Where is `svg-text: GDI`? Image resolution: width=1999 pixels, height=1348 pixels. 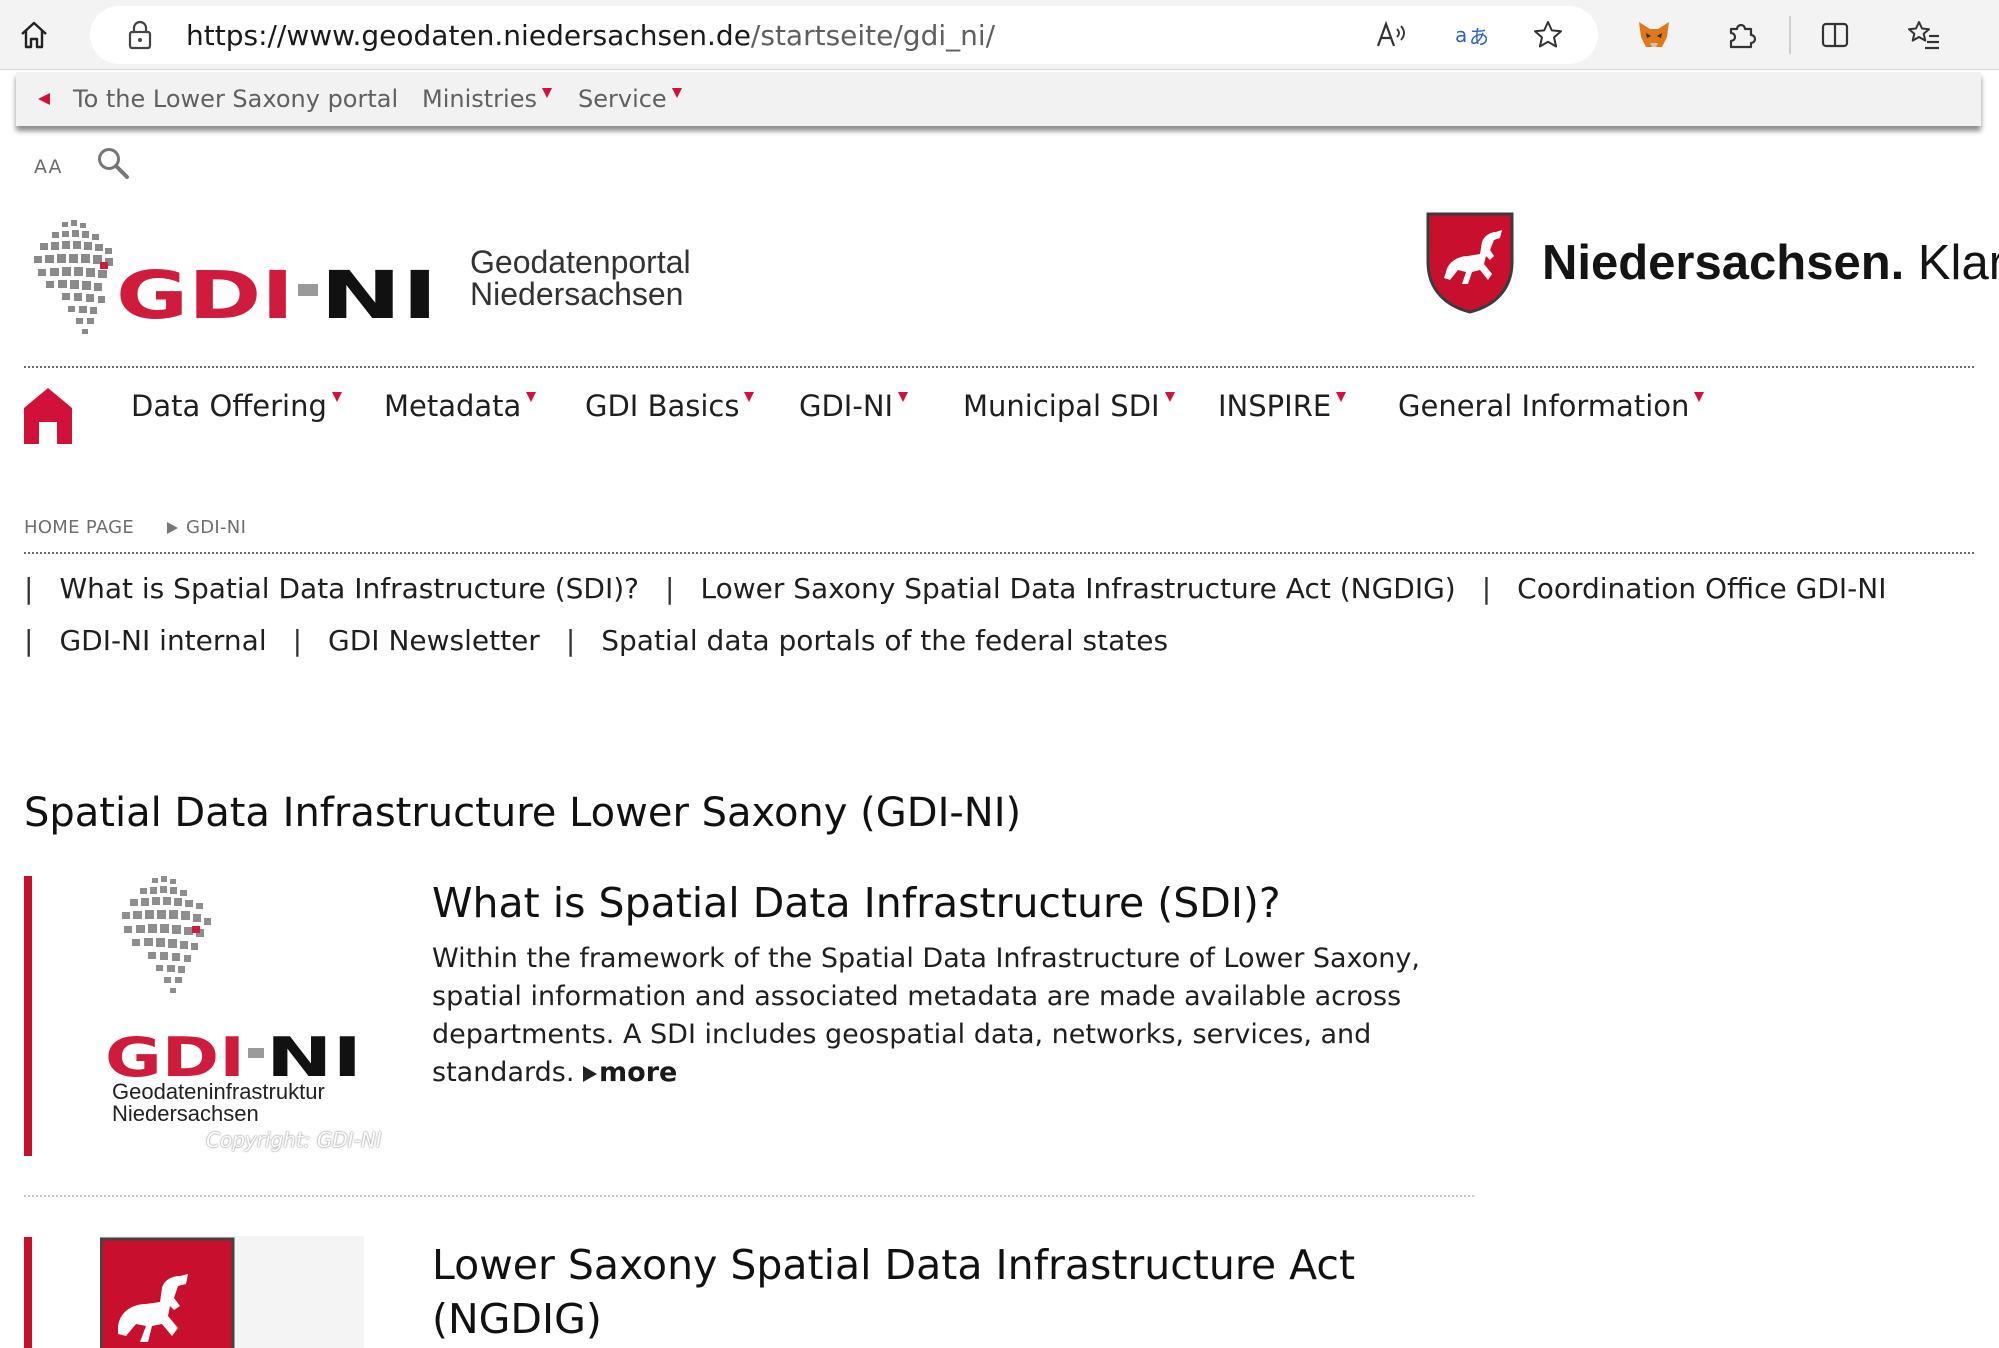
svg-text: GDI is located at coordinates (205, 295).